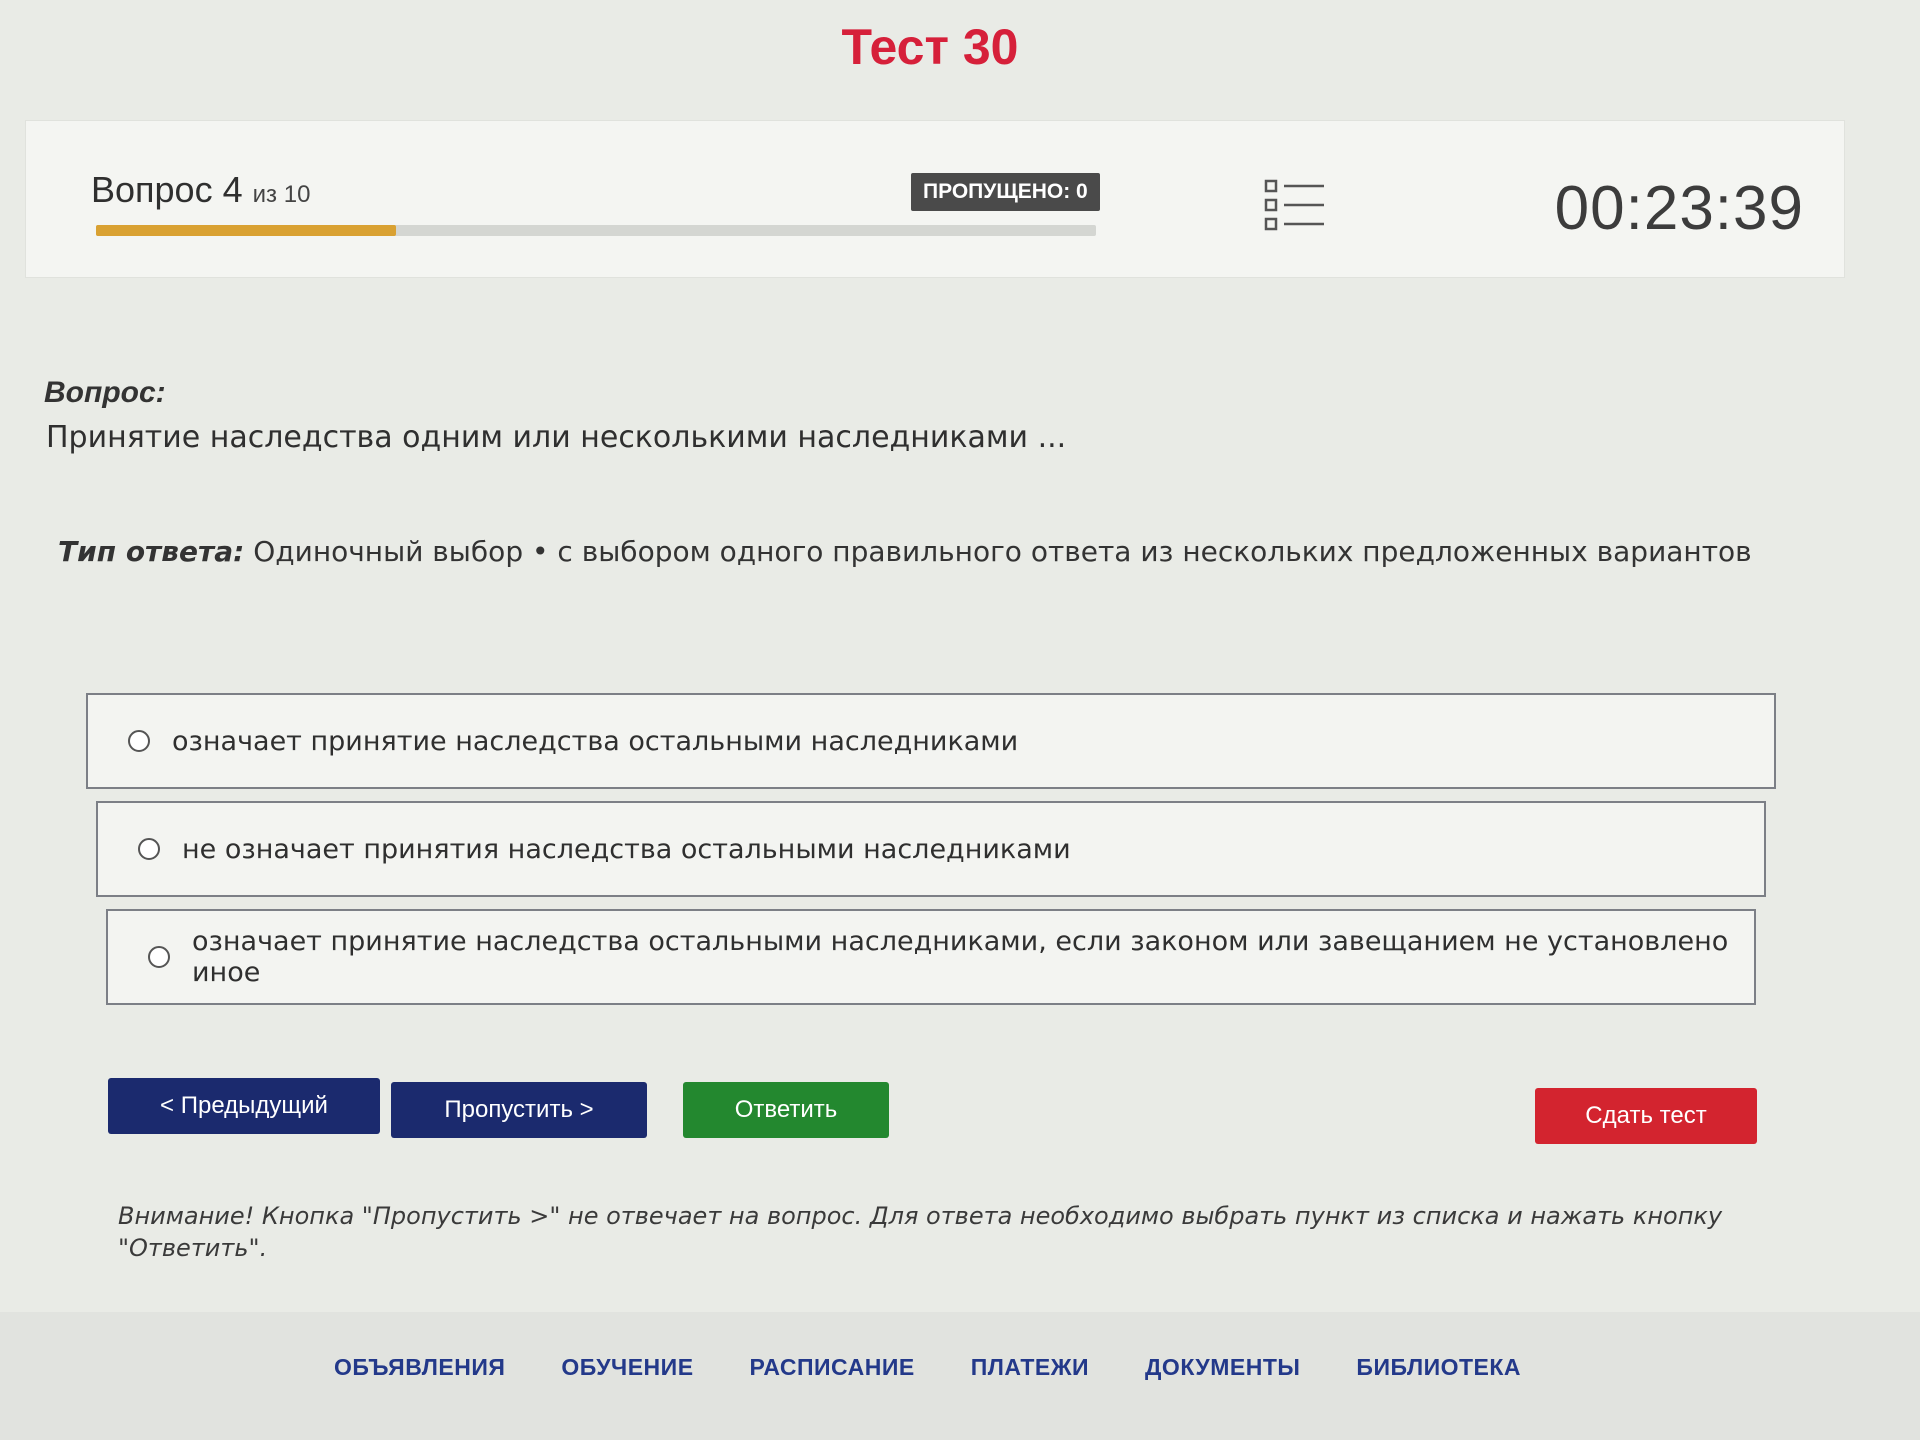 The width and height of the screenshot is (1920, 1440). I want to click on skip-button: Пропустить >, so click(519, 1110).